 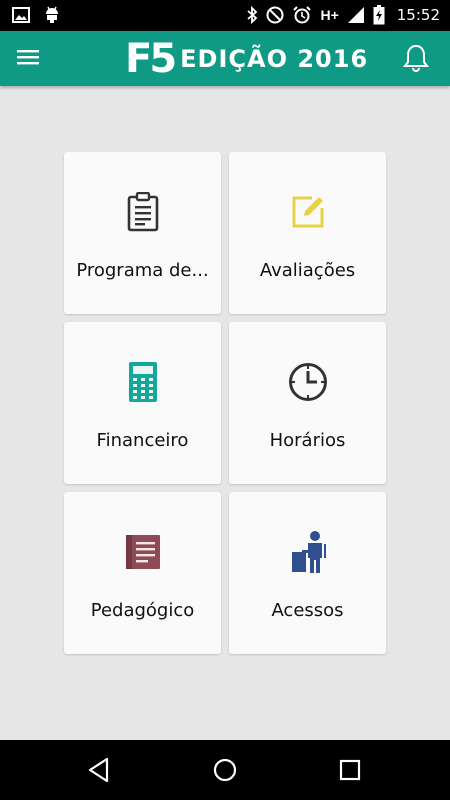 What do you see at coordinates (143, 552) in the screenshot?
I see `book-icon` at bounding box center [143, 552].